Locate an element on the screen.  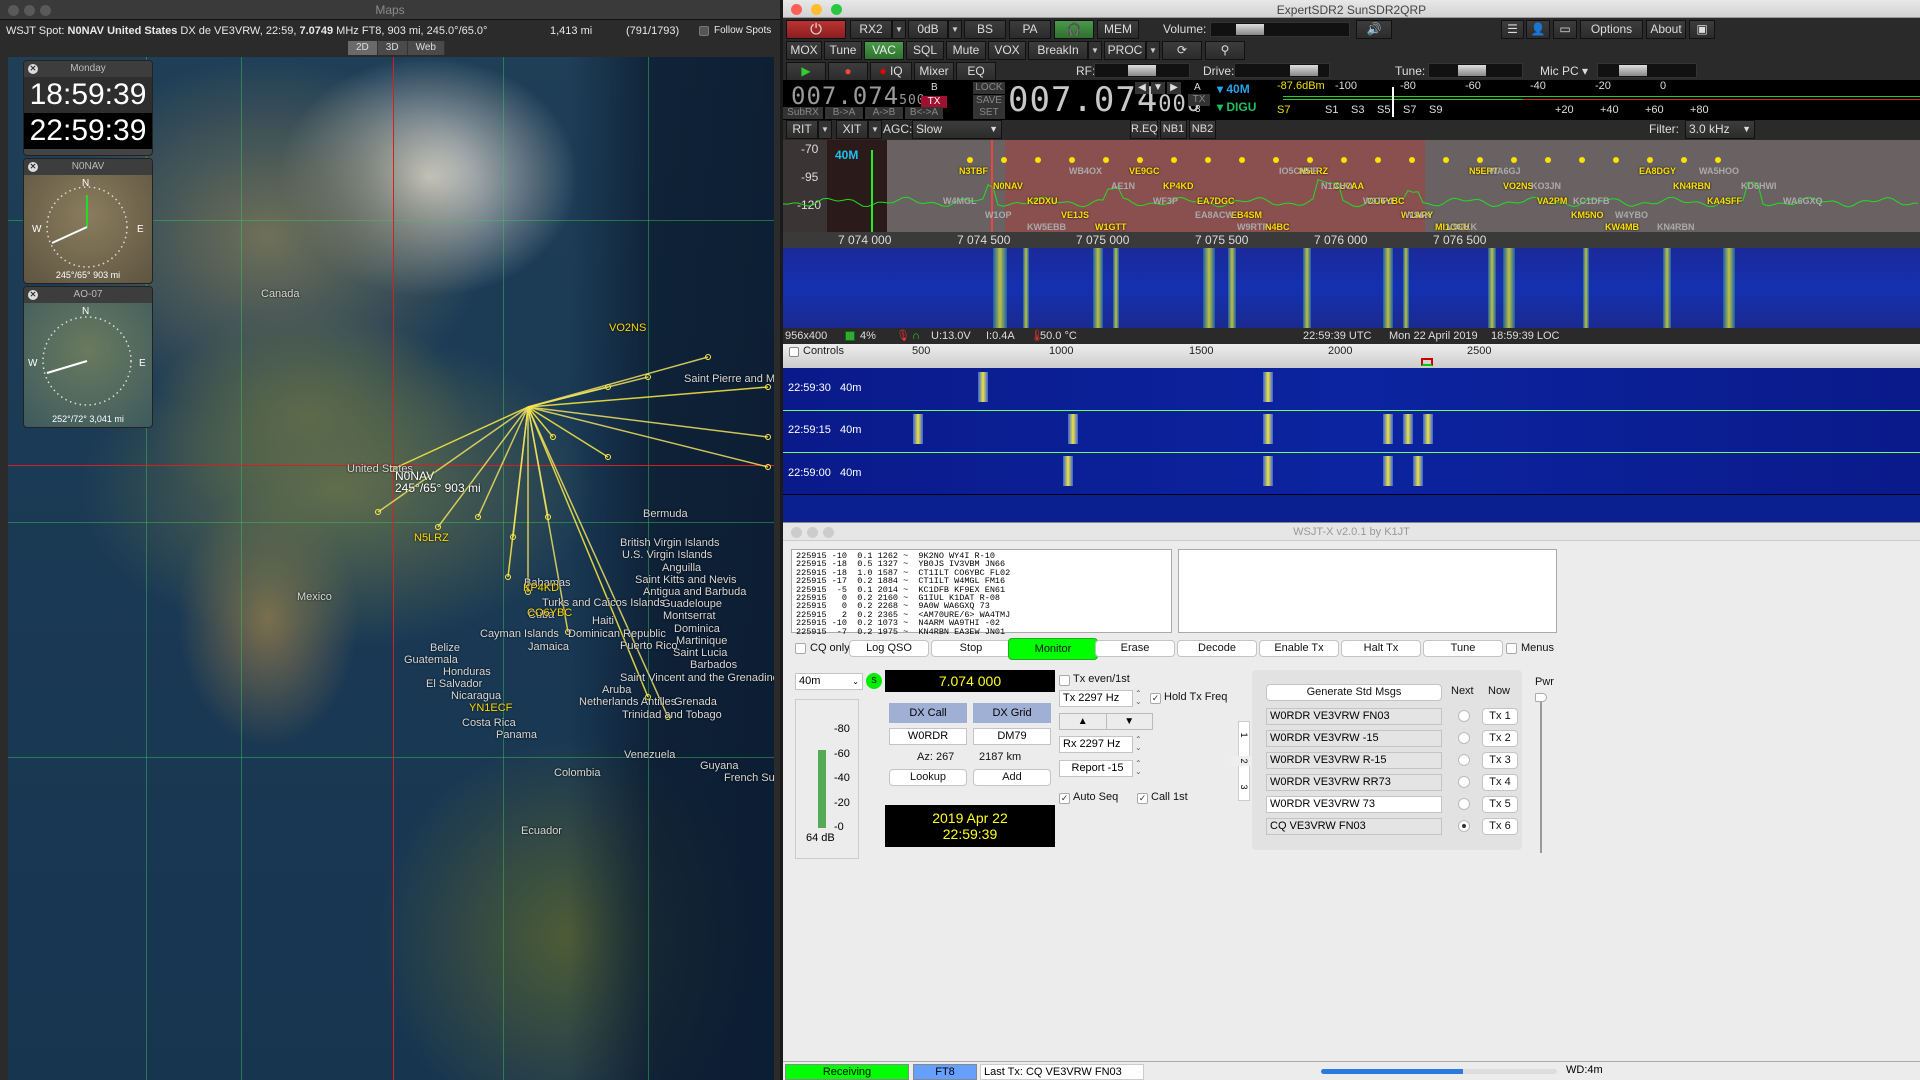
spectrum-spot-callsign: EB4SM is located at coordinates (1246, 215).